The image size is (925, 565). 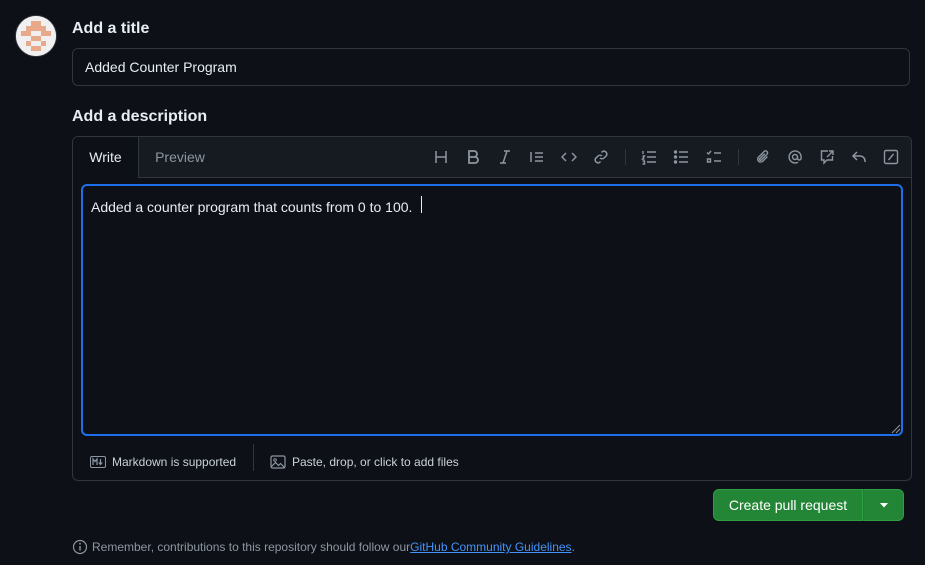 I want to click on create-pr-dropdown-button, so click(x=883, y=505).